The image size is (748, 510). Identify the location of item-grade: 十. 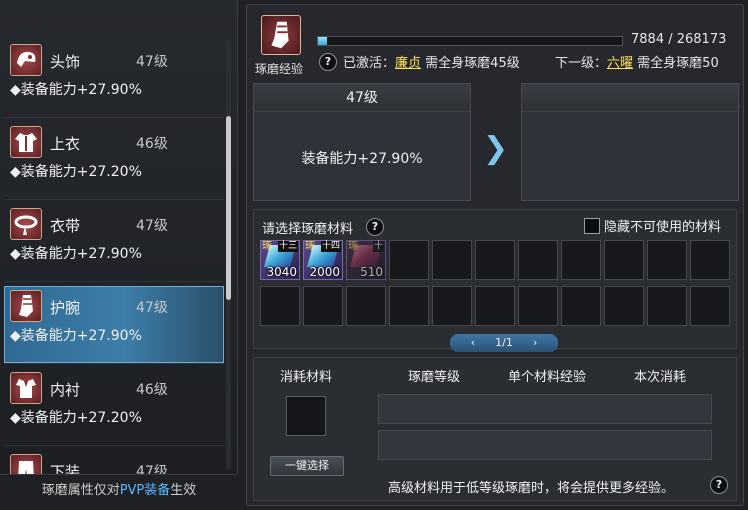
(378, 246).